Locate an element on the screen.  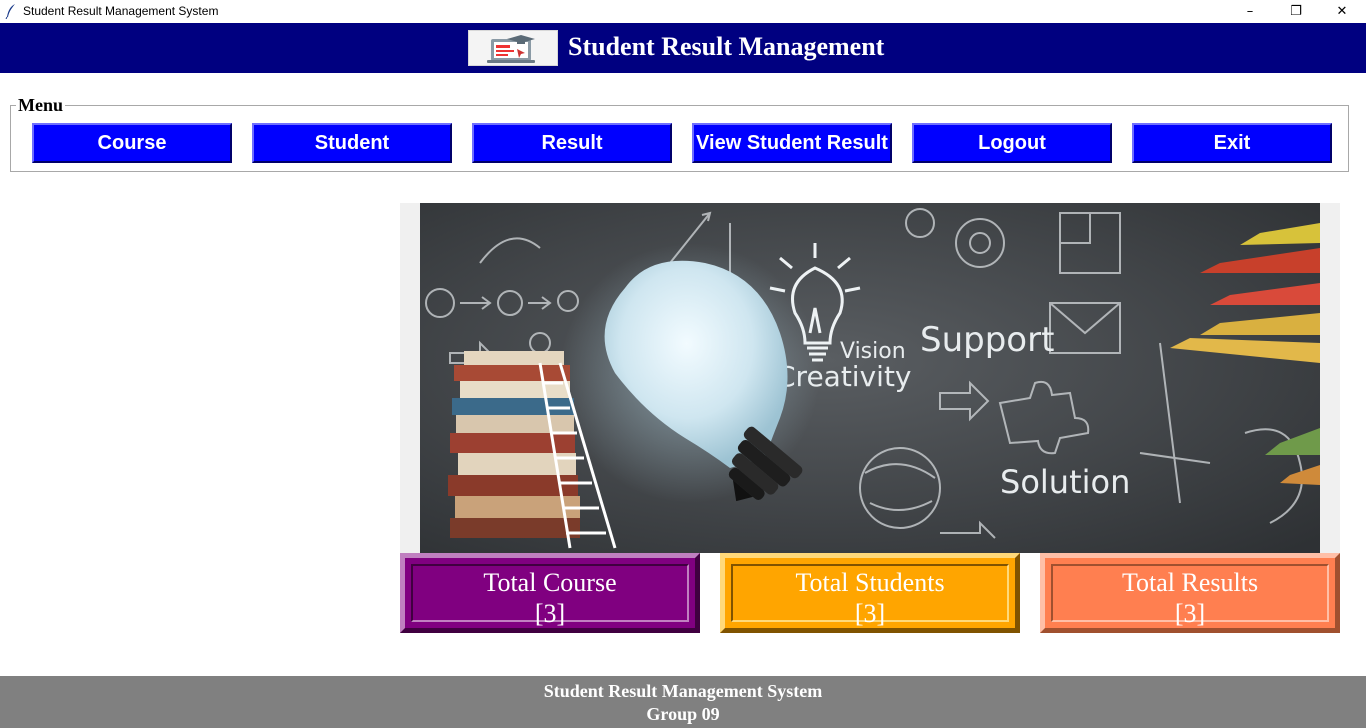
graduation-laptop-icon is located at coordinates (513, 48).